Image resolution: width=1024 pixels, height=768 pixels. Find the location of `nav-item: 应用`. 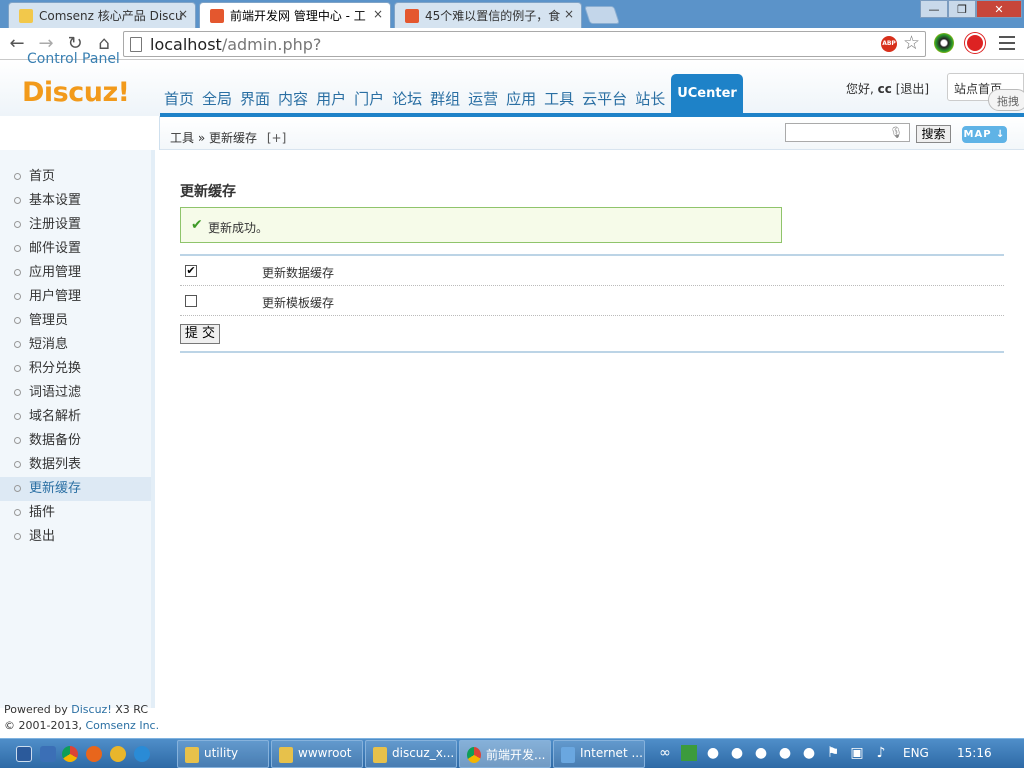

nav-item: 应用 is located at coordinates (521, 99).